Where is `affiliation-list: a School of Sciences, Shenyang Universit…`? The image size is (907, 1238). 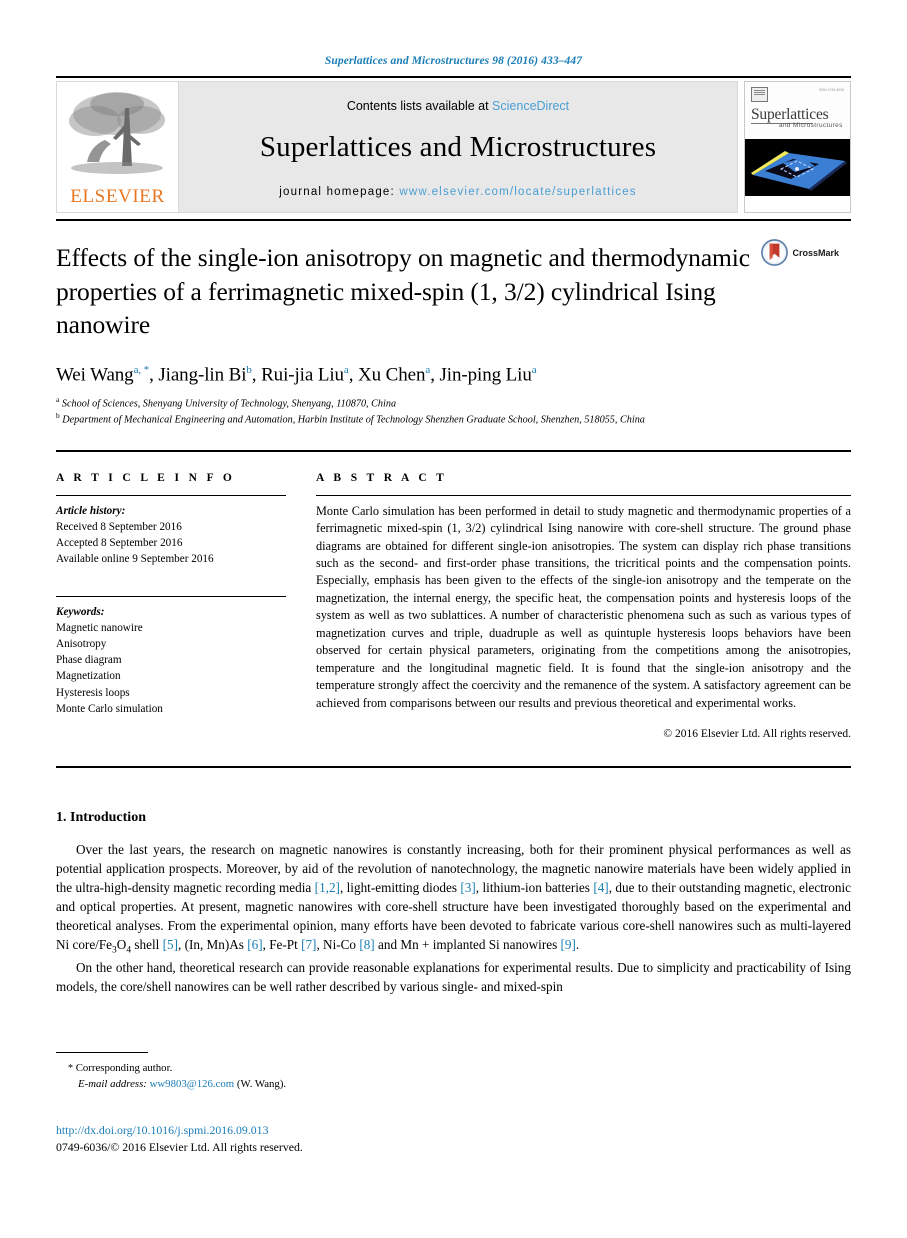
affiliation-list: a School of Sciences, Shenyang Universit… is located at coordinates (453, 411).